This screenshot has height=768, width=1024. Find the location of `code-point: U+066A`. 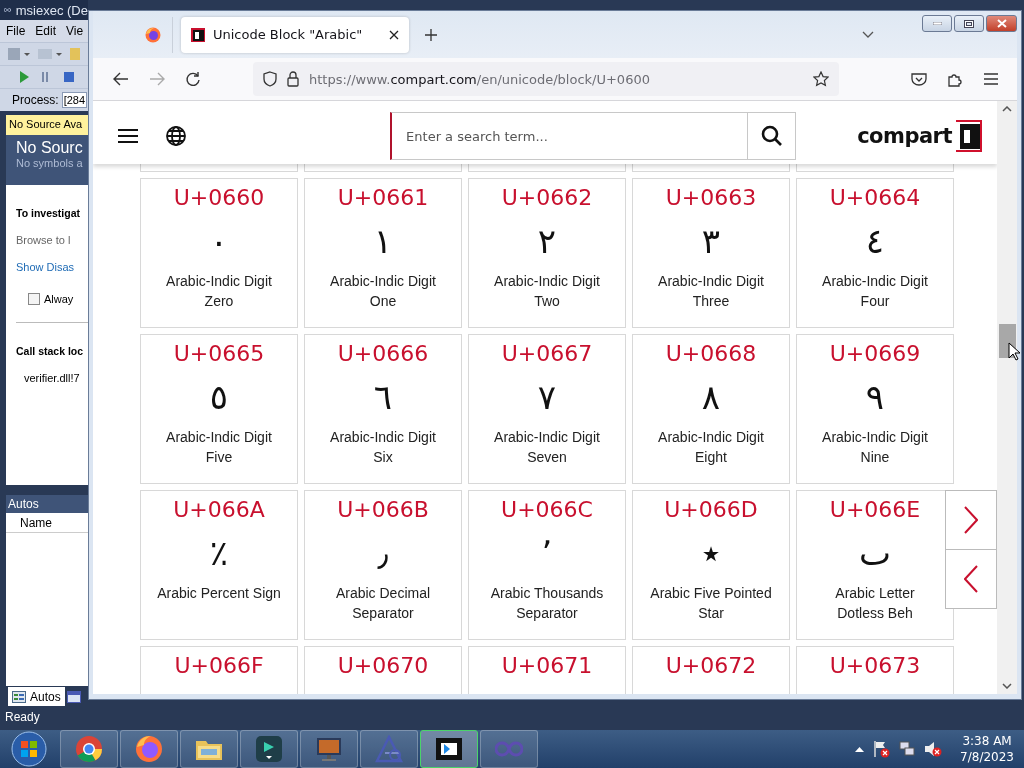

code-point: U+066A is located at coordinates (219, 510).